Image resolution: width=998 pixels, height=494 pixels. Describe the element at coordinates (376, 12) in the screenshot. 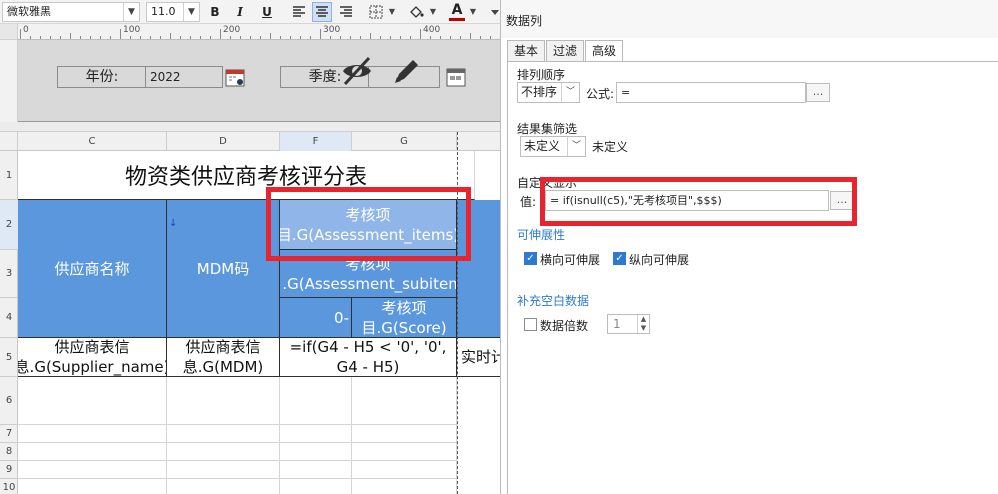

I see `border-button` at that location.